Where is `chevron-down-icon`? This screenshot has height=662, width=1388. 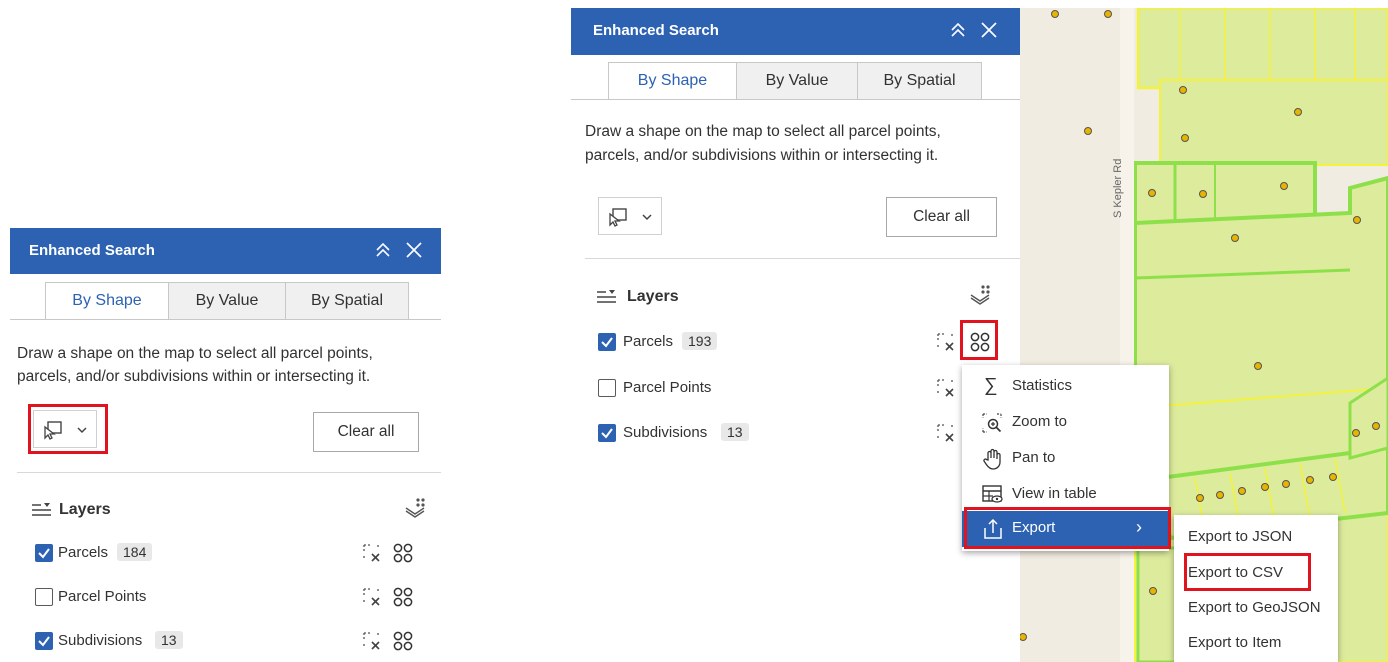 chevron-down-icon is located at coordinates (647, 217).